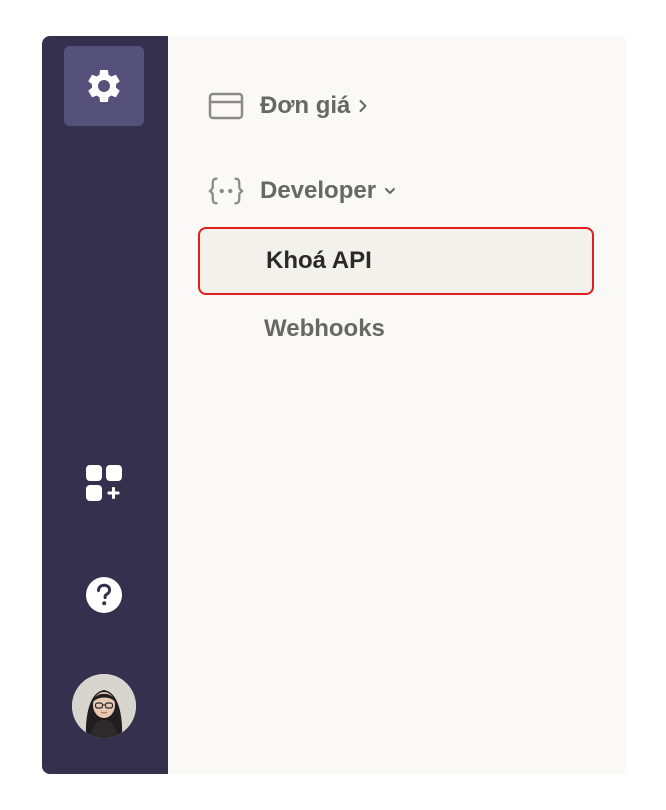 This screenshot has width=666, height=810. What do you see at coordinates (324, 328) in the screenshot?
I see `nav-subitem-webhooks-label: Webhooks` at bounding box center [324, 328].